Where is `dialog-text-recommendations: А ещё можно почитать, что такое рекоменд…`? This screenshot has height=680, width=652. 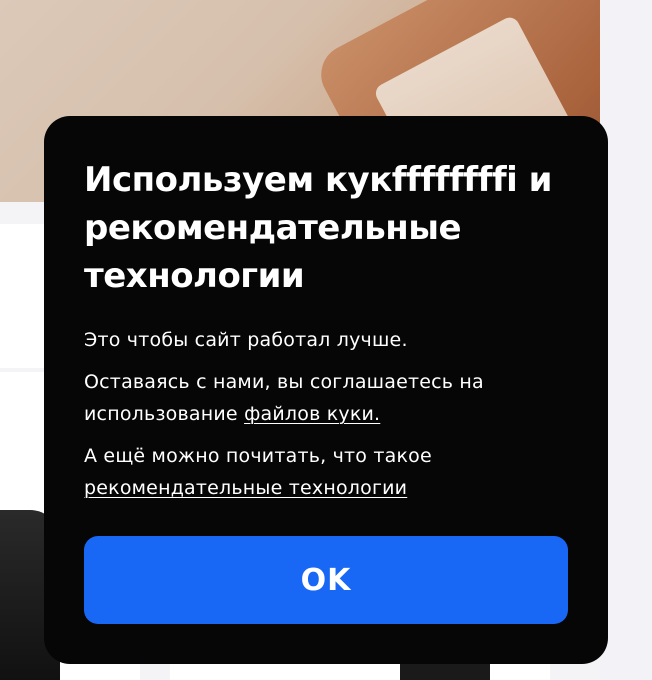 dialog-text-recommendations: А ещё можно почитать, что такое рекоменд… is located at coordinates (326, 472).